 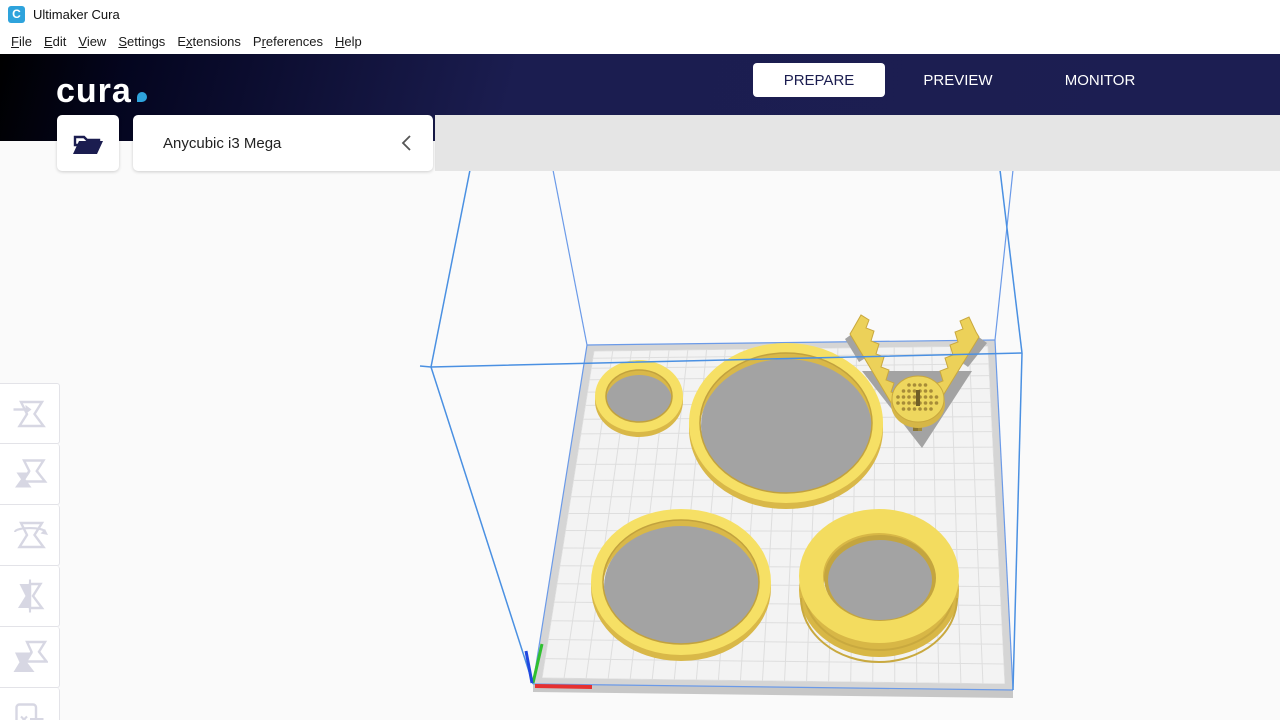 I want to click on tool-per-model-settings, so click(x=30, y=657).